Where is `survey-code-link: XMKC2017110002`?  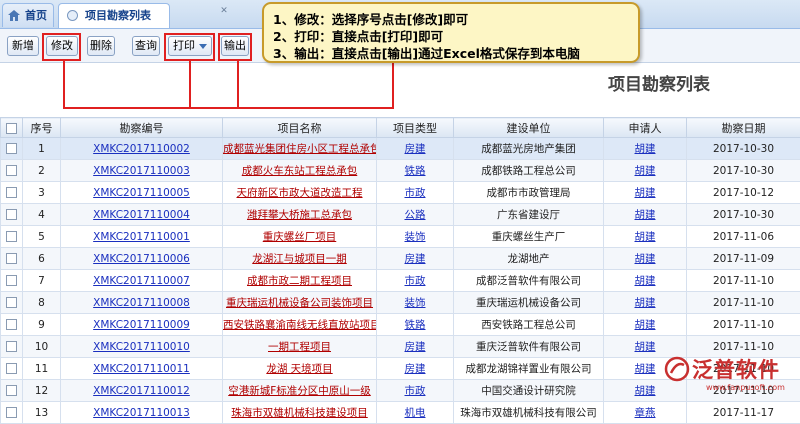 survey-code-link: XMKC2017110002 is located at coordinates (141, 149).